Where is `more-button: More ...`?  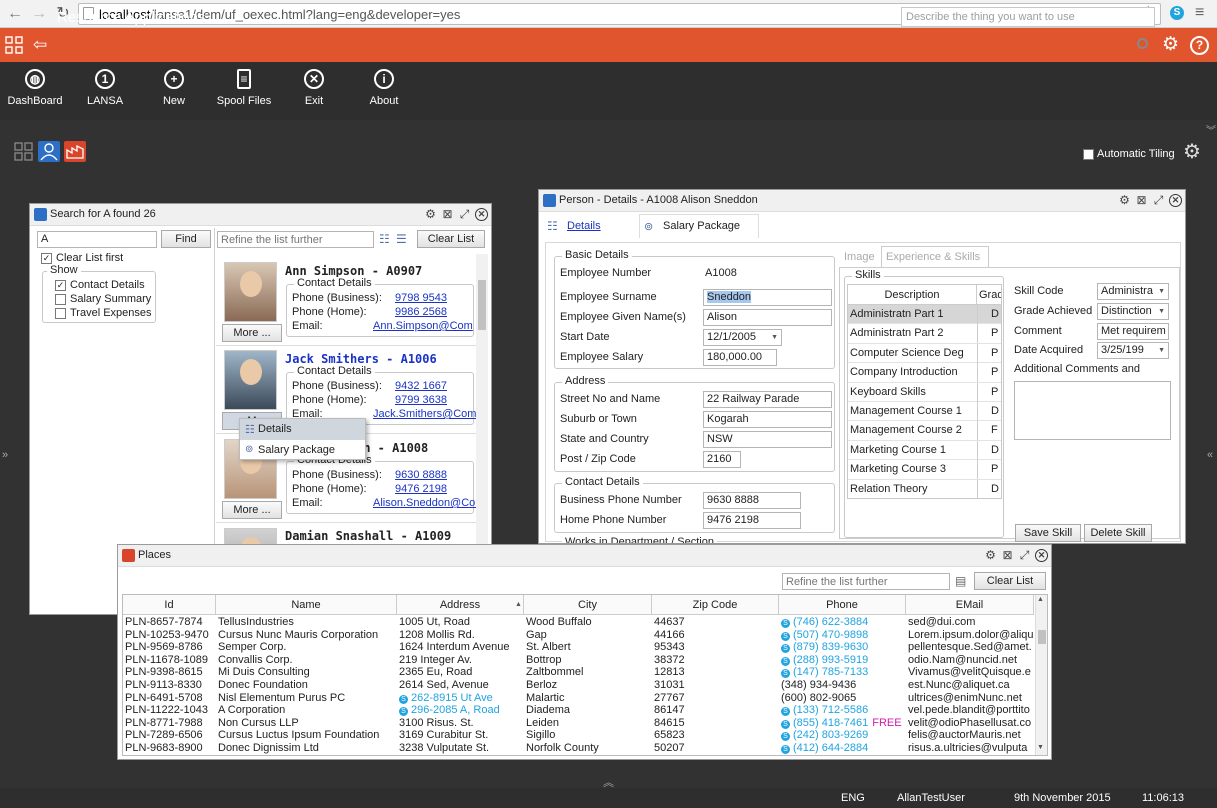 more-button: More ... is located at coordinates (252, 510).